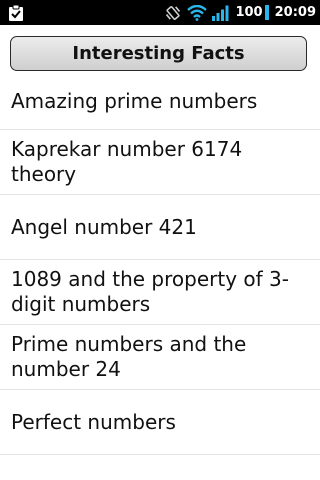 This screenshot has height=480, width=320. I want to click on status-bar: 100 20:09, so click(160, 12).